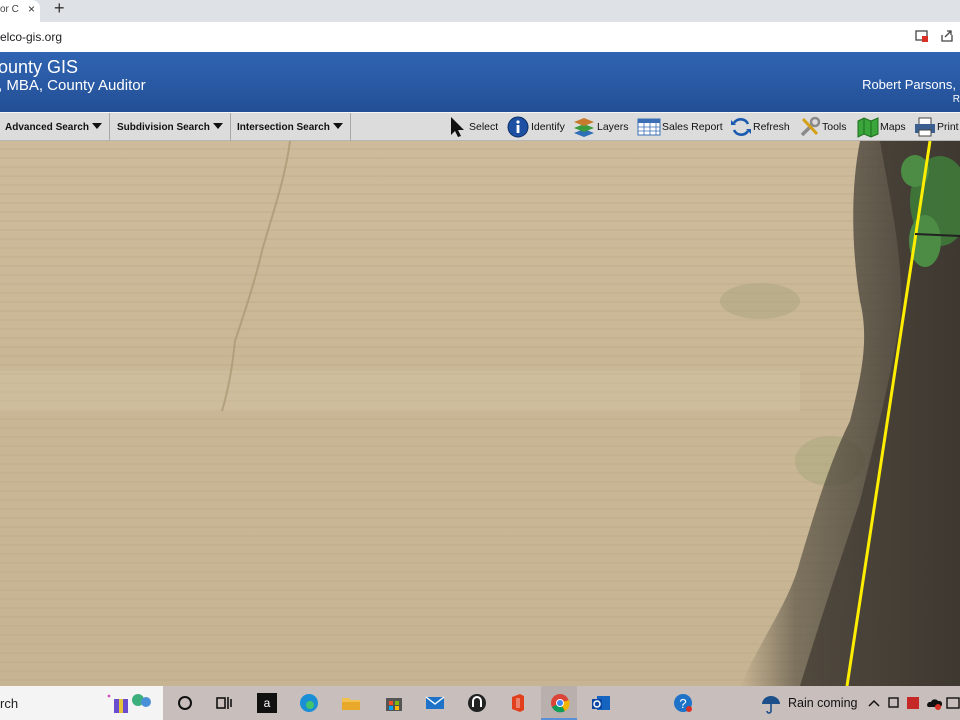 The width and height of the screenshot is (960, 720). I want to click on layers-tool: Layers, so click(602, 127).